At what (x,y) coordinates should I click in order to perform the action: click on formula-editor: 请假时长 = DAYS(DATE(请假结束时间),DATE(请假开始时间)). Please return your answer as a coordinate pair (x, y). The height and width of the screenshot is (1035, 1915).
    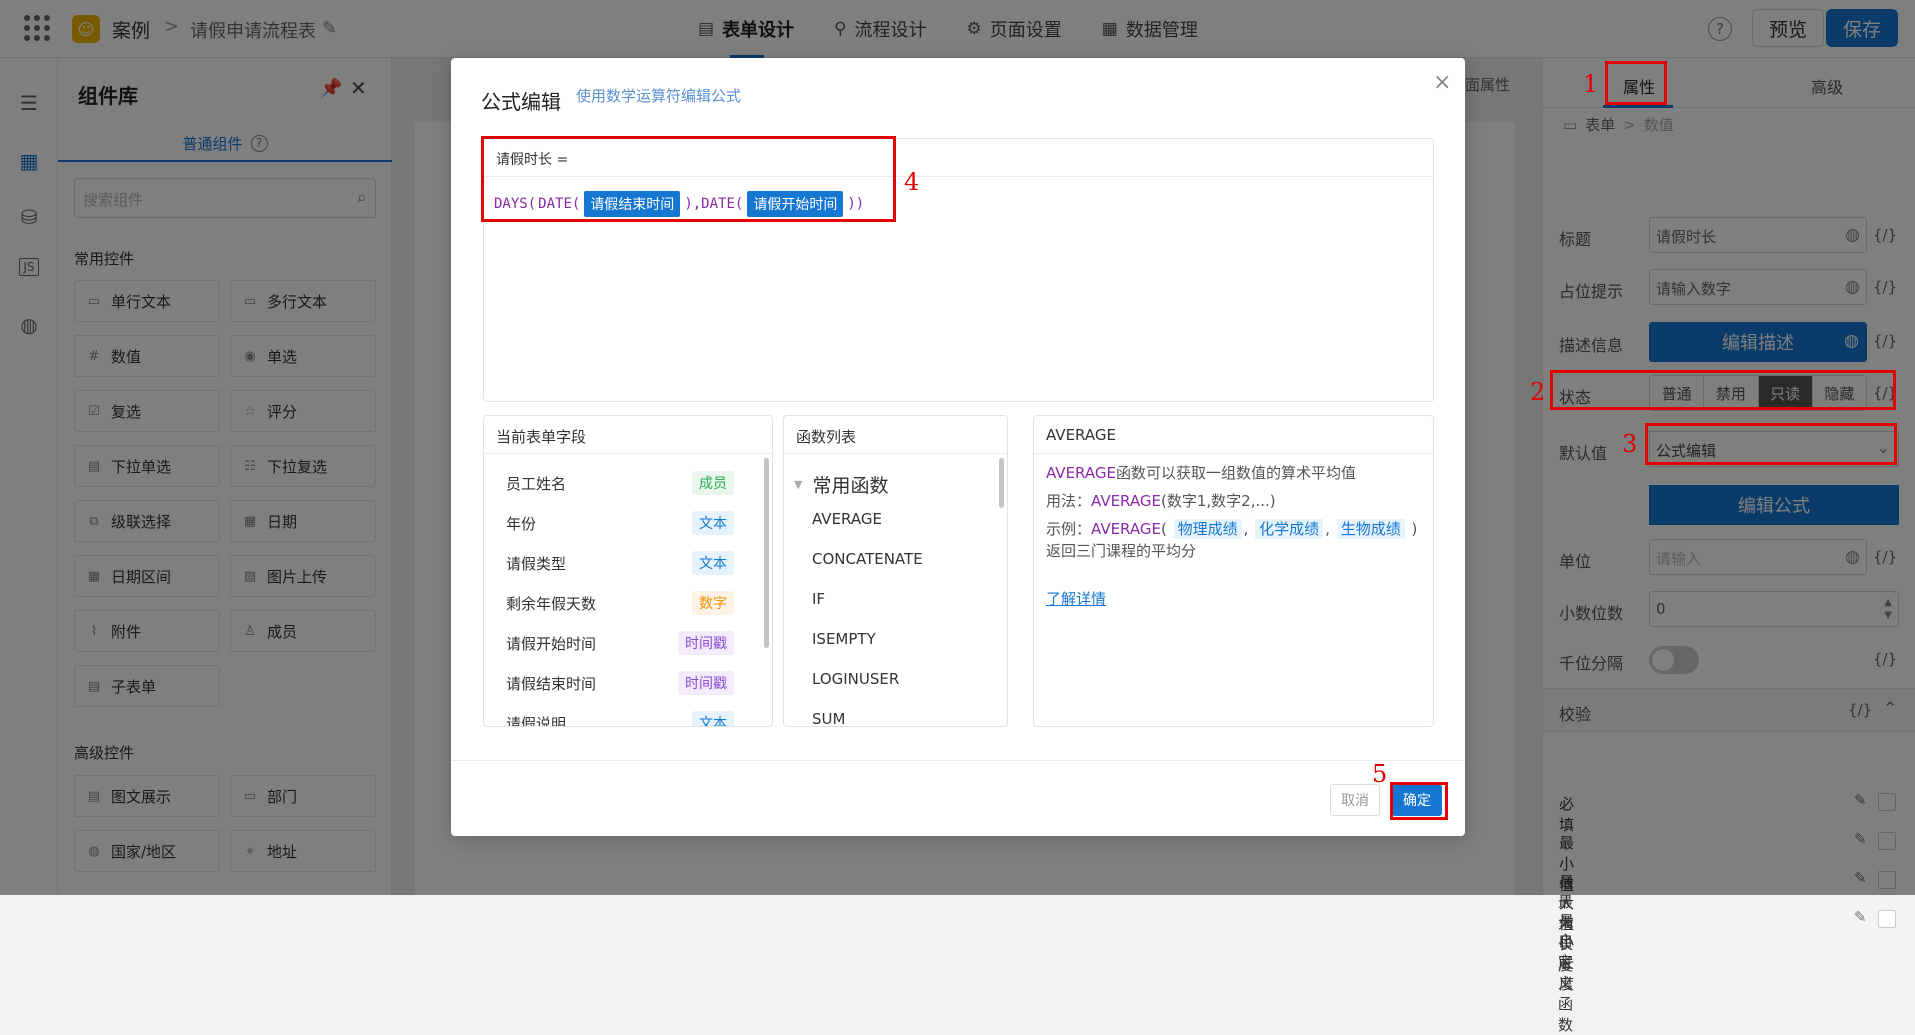
    Looking at the image, I should click on (958, 270).